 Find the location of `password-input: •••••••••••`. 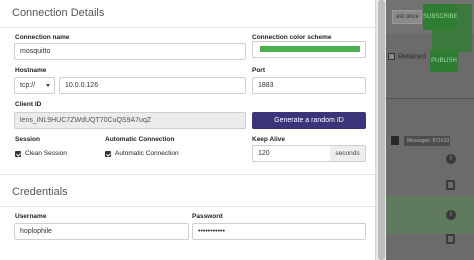

password-input: ••••••••••• is located at coordinates (279, 231).